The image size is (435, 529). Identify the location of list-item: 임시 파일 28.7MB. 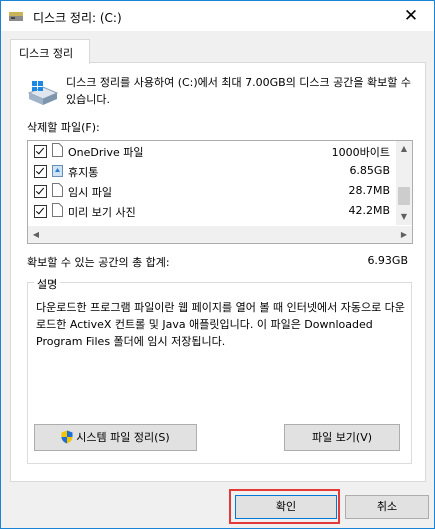
(212, 191).